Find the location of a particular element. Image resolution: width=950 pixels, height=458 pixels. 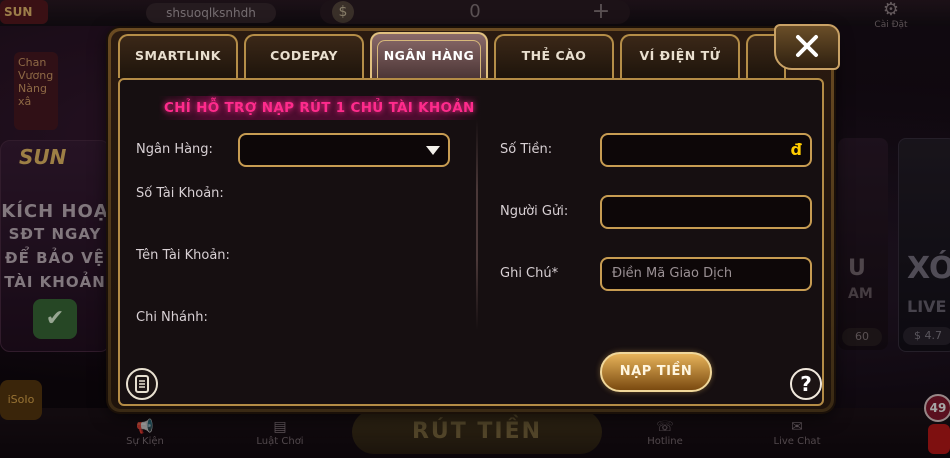

tab-codepay: CODEPAY is located at coordinates (304, 56).